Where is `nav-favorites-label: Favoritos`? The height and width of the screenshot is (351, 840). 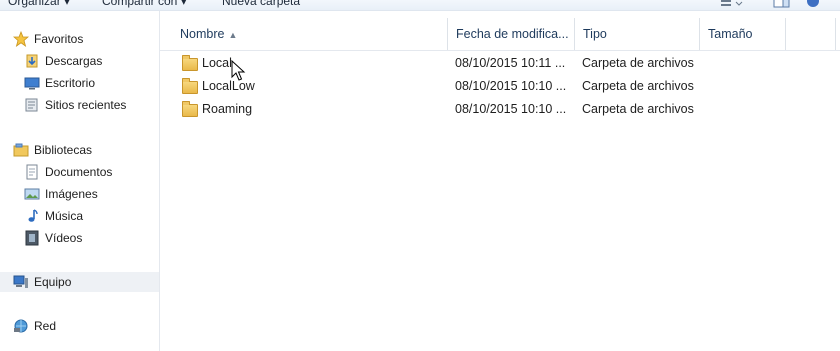 nav-favorites-label: Favoritos is located at coordinates (59, 39).